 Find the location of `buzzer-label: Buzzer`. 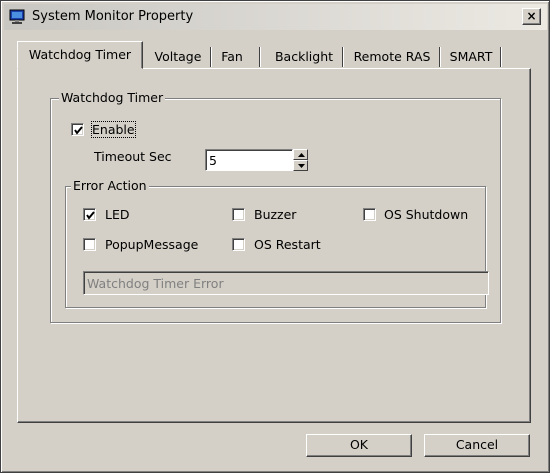

buzzer-label: Buzzer is located at coordinates (275, 214).